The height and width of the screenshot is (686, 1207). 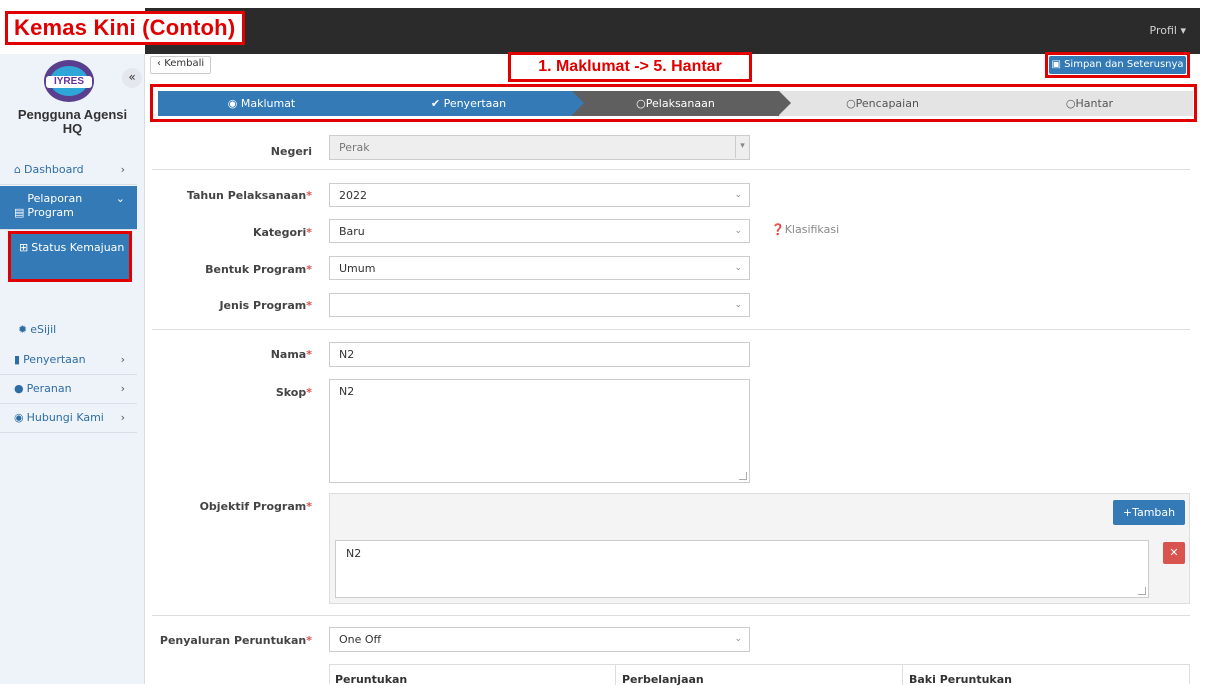 What do you see at coordinates (663, 679) in the screenshot?
I see `column-header-perbelanjaan: Perbelanjaan` at bounding box center [663, 679].